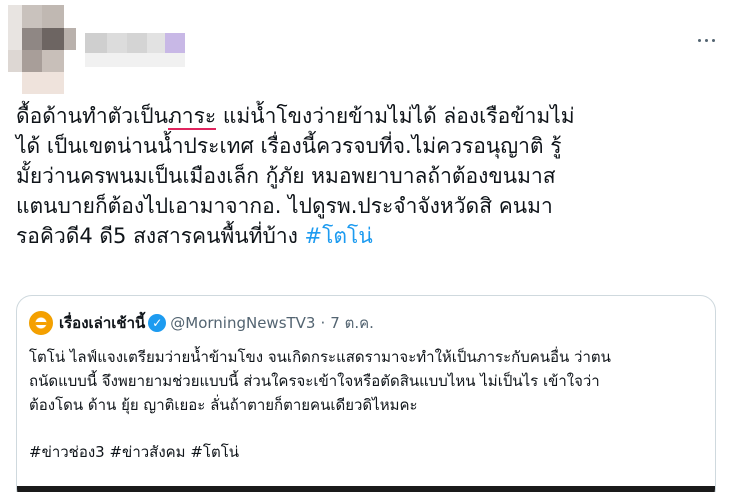  I want to click on text-segment: แม่น้ำโขงว่ายข้ามไม่ได้ ล่องเรือข้ามไม่, so click(395, 116).